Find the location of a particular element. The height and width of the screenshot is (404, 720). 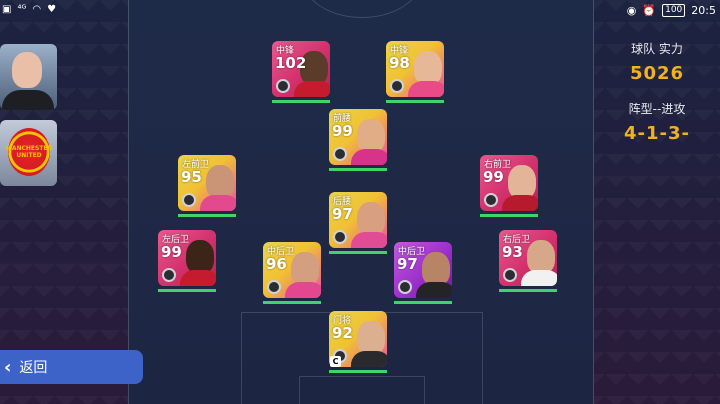

club-crest-icon: MANCHESTER UNITED is located at coordinates (29, 152).